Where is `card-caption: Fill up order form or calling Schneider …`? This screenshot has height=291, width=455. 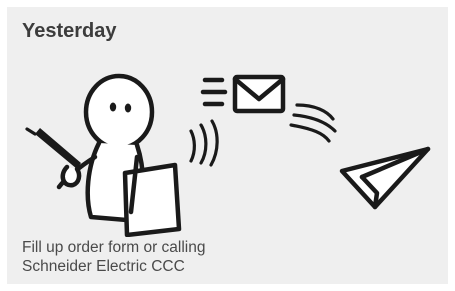
card-caption: Fill up order form or calling Schneider … is located at coordinates (113, 257).